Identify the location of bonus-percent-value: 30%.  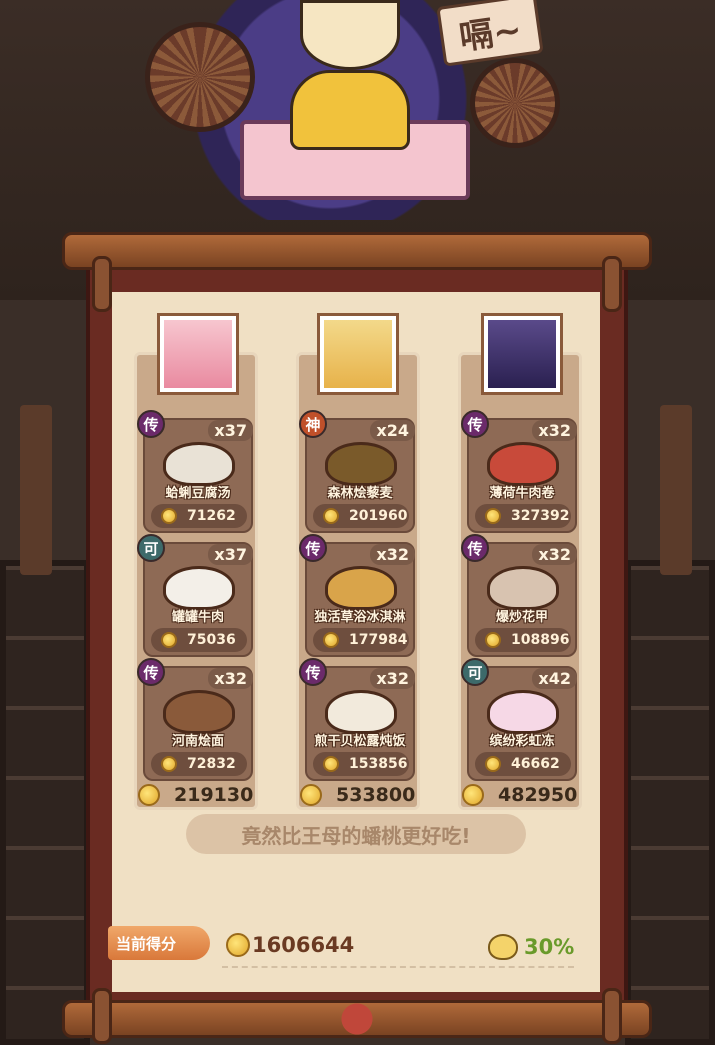
(549, 947).